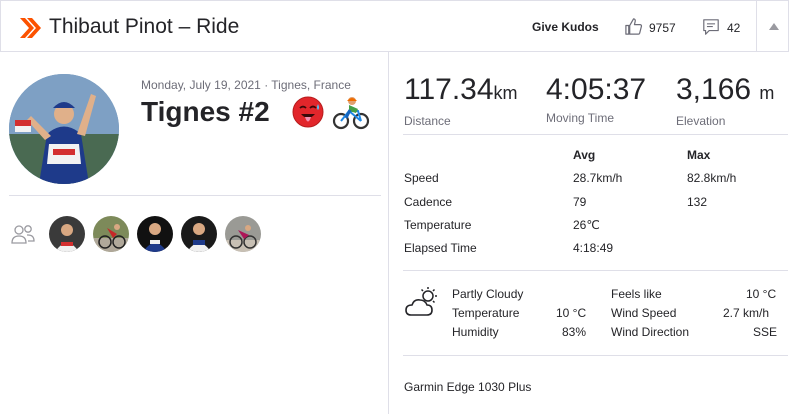 The image size is (789, 414). I want to click on cadence-label: Cadence, so click(428, 202).